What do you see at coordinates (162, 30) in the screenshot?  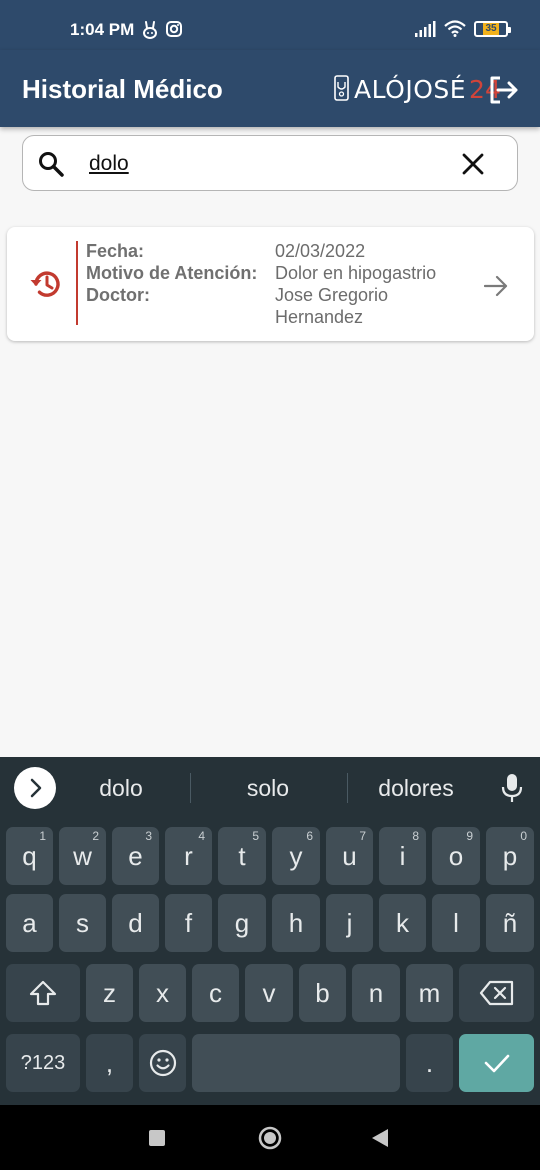 I see `status-left-icons` at bounding box center [162, 30].